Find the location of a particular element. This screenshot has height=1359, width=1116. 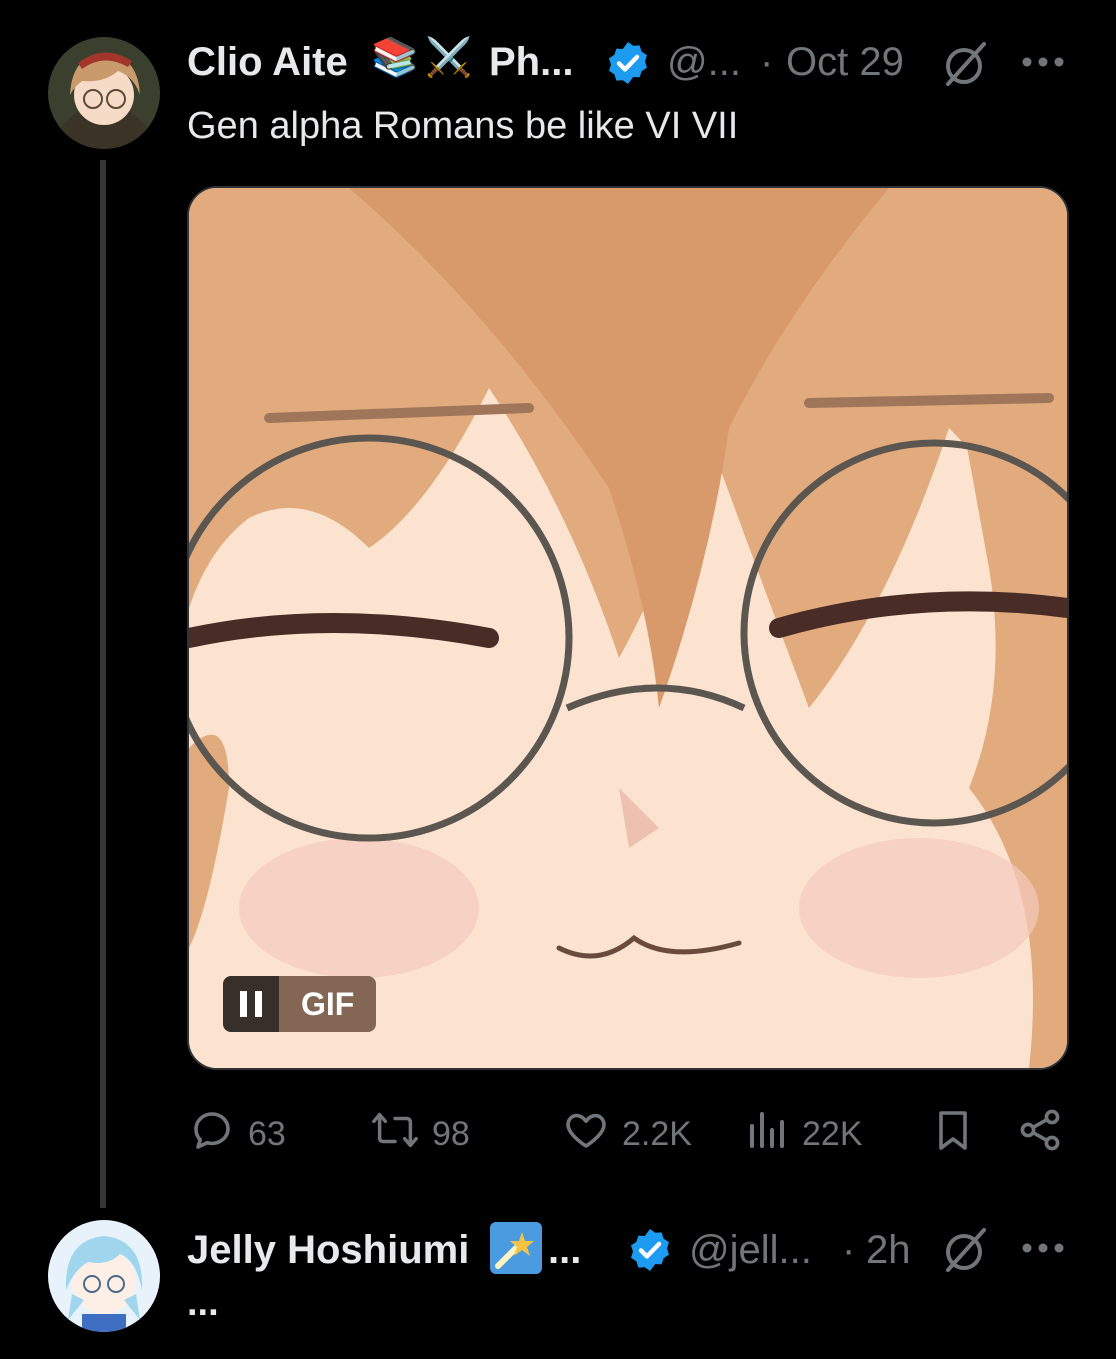

views-button: 22K is located at coordinates (804, 1134).